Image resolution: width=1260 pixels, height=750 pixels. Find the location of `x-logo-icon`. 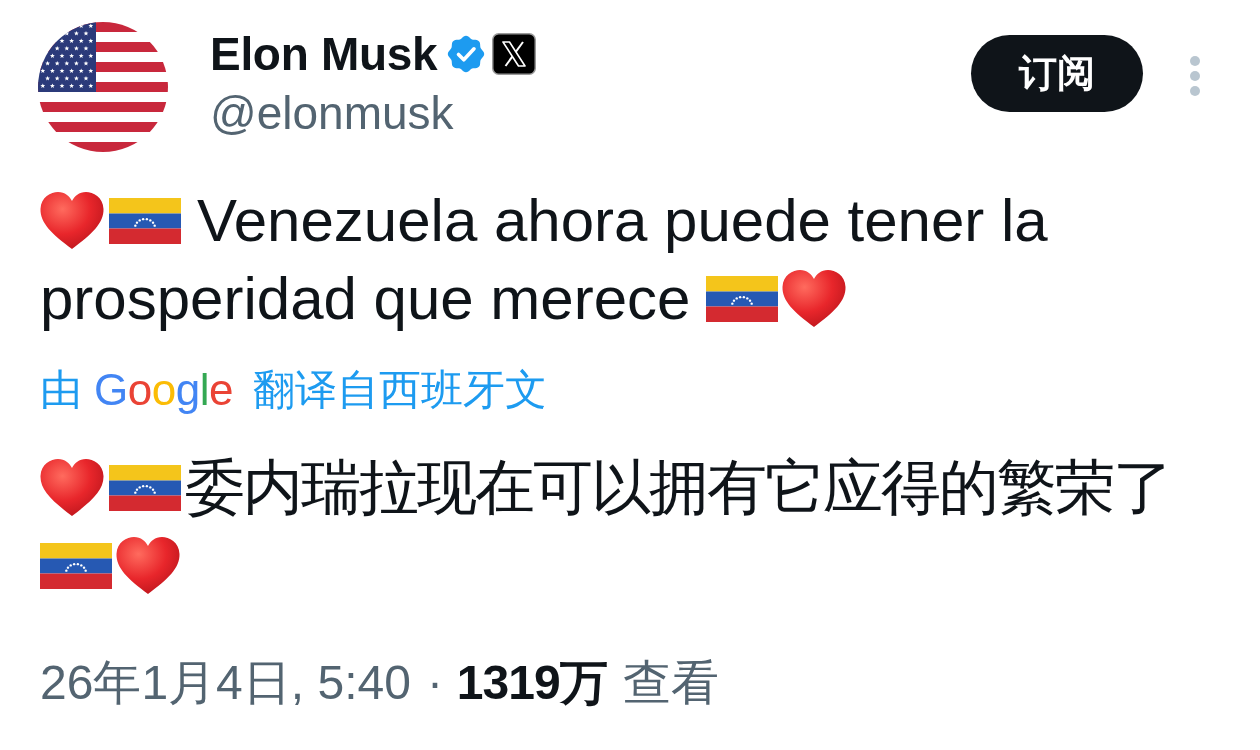

x-logo-icon is located at coordinates (514, 54).